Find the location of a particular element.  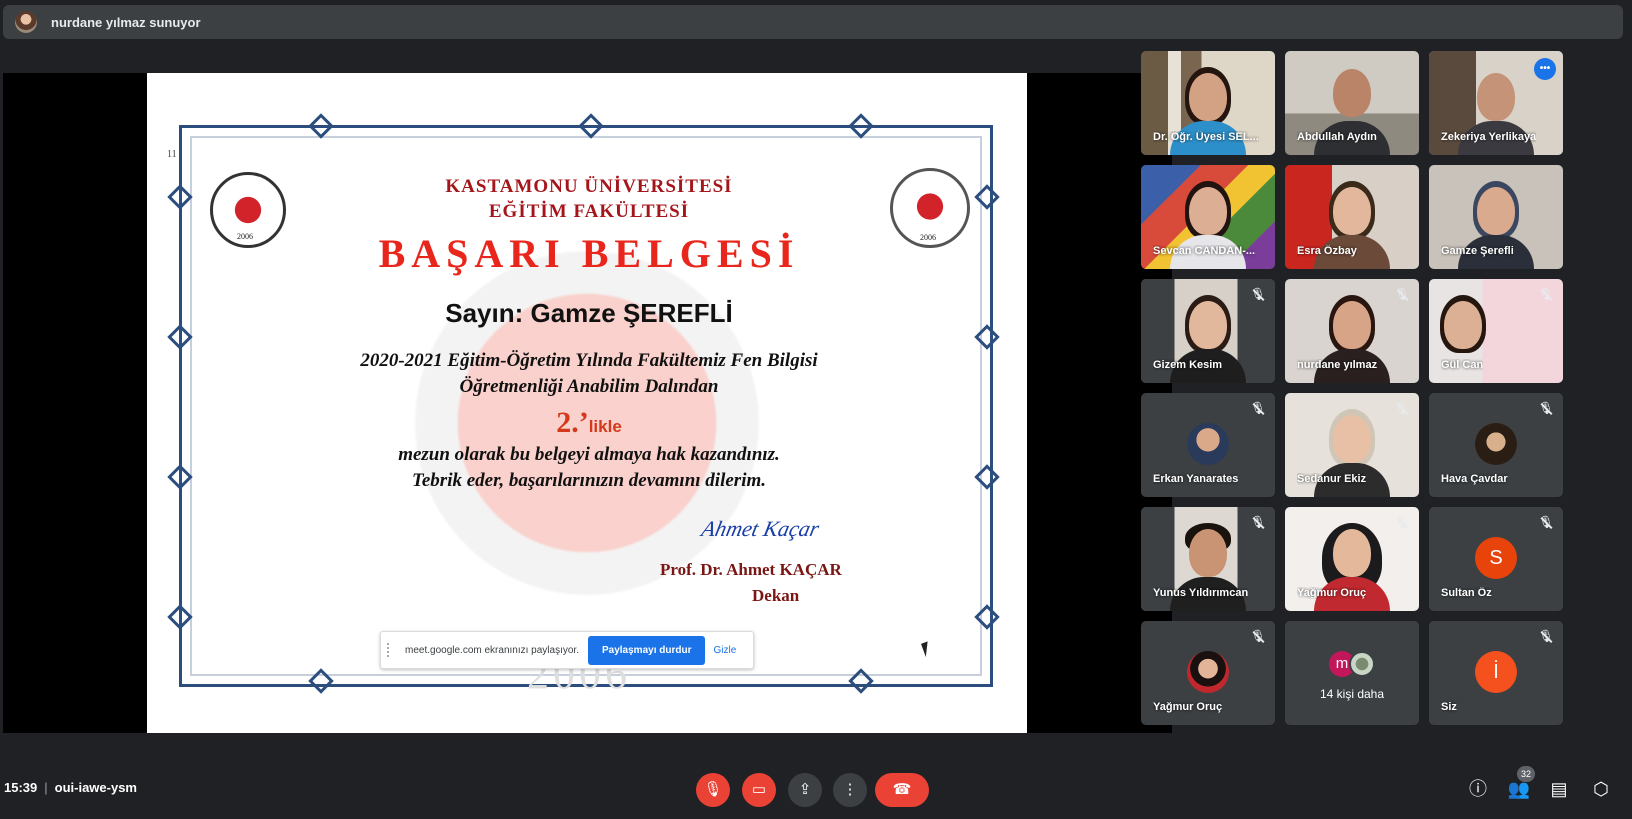

certificate-title: BAŞARI BELGESİ is located at coordinates (589, 253).